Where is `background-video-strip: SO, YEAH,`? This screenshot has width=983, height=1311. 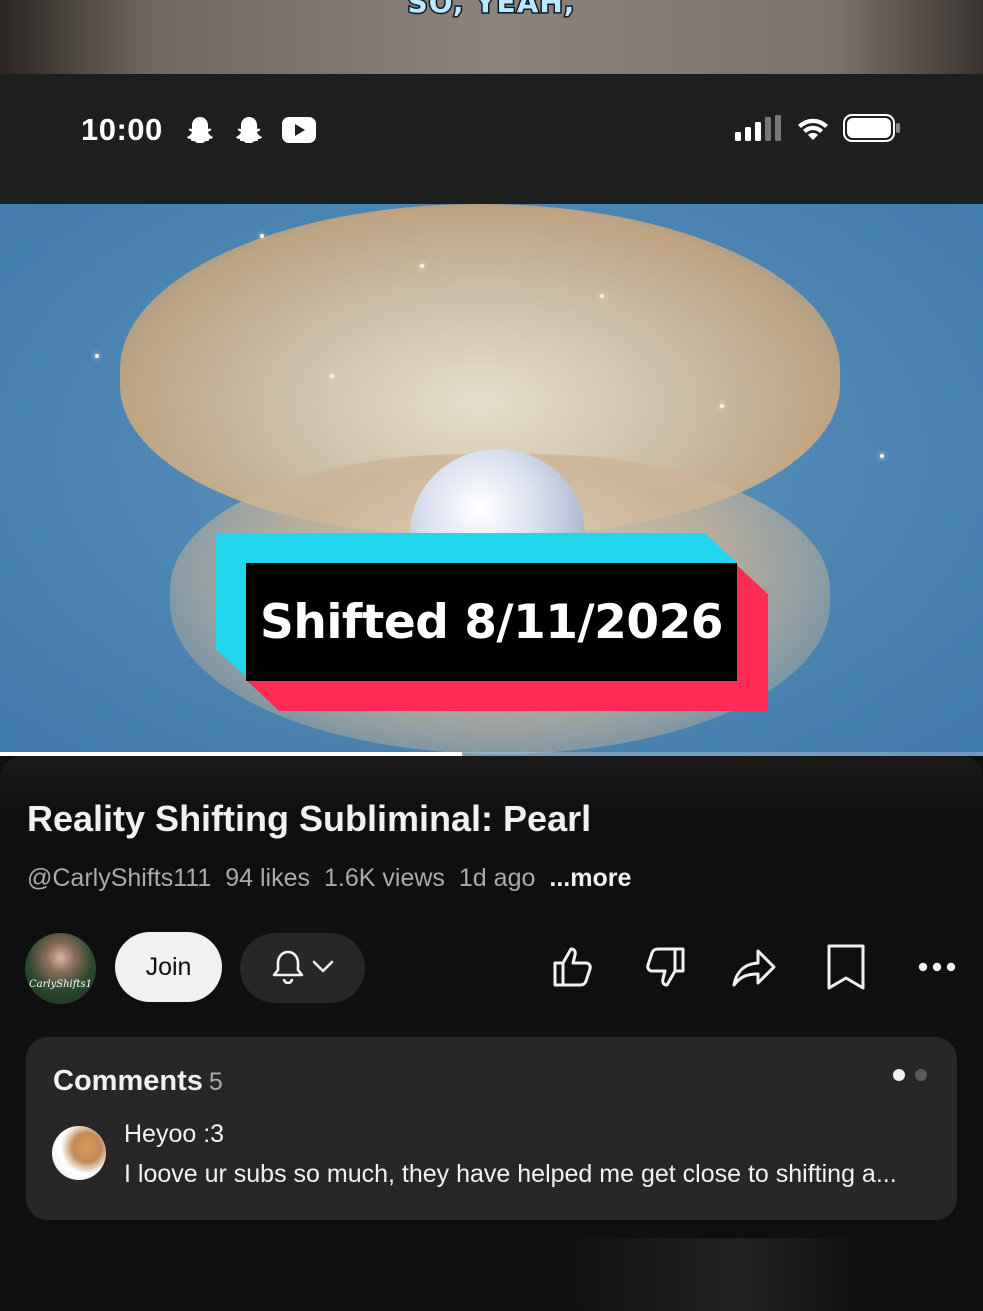
background-video-strip: SO, YEAH, is located at coordinates (491, 37).